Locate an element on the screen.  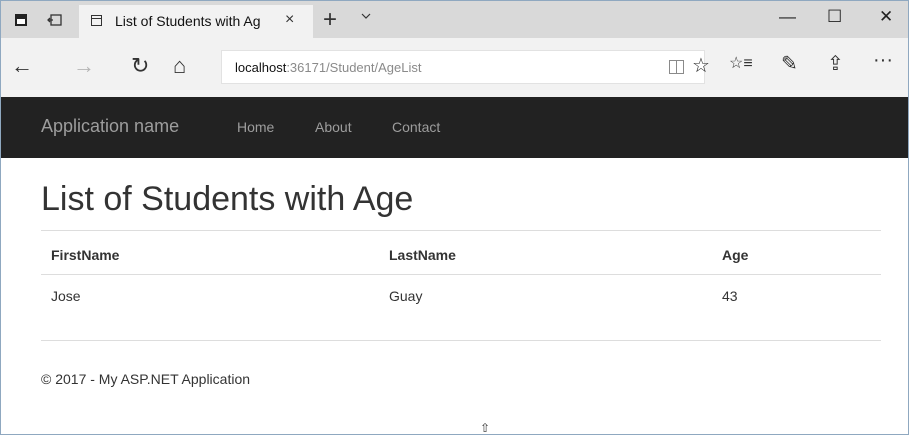
page-icon is located at coordinates (96, 20).